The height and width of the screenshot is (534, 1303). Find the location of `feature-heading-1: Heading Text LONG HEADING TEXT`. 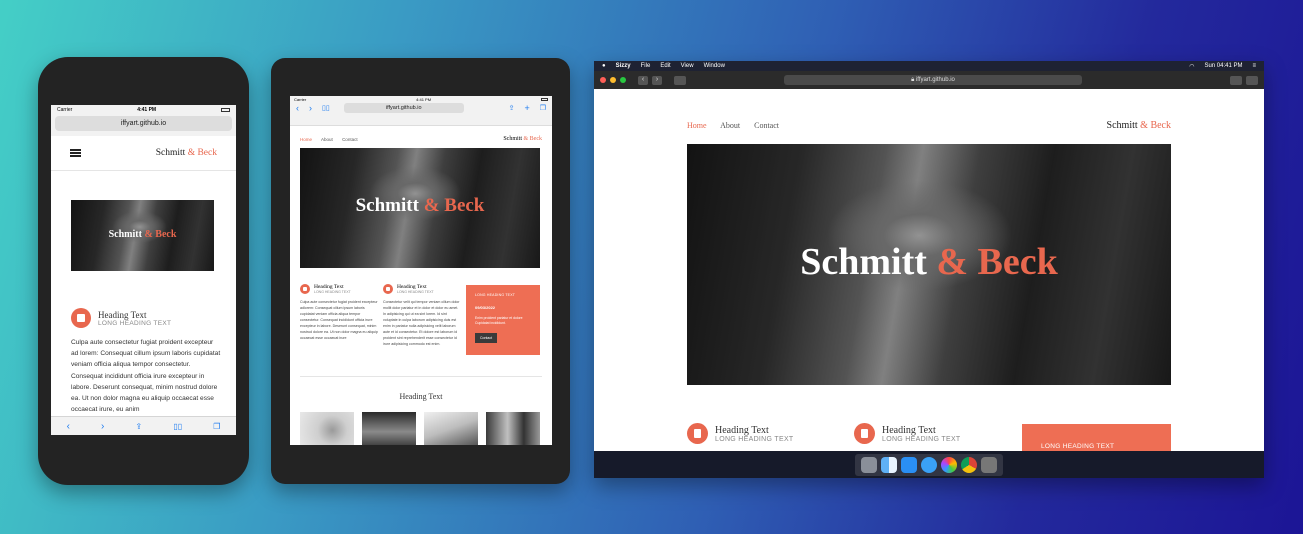

feature-heading-1: Heading Text LONG HEADING TEXT is located at coordinates (740, 433).